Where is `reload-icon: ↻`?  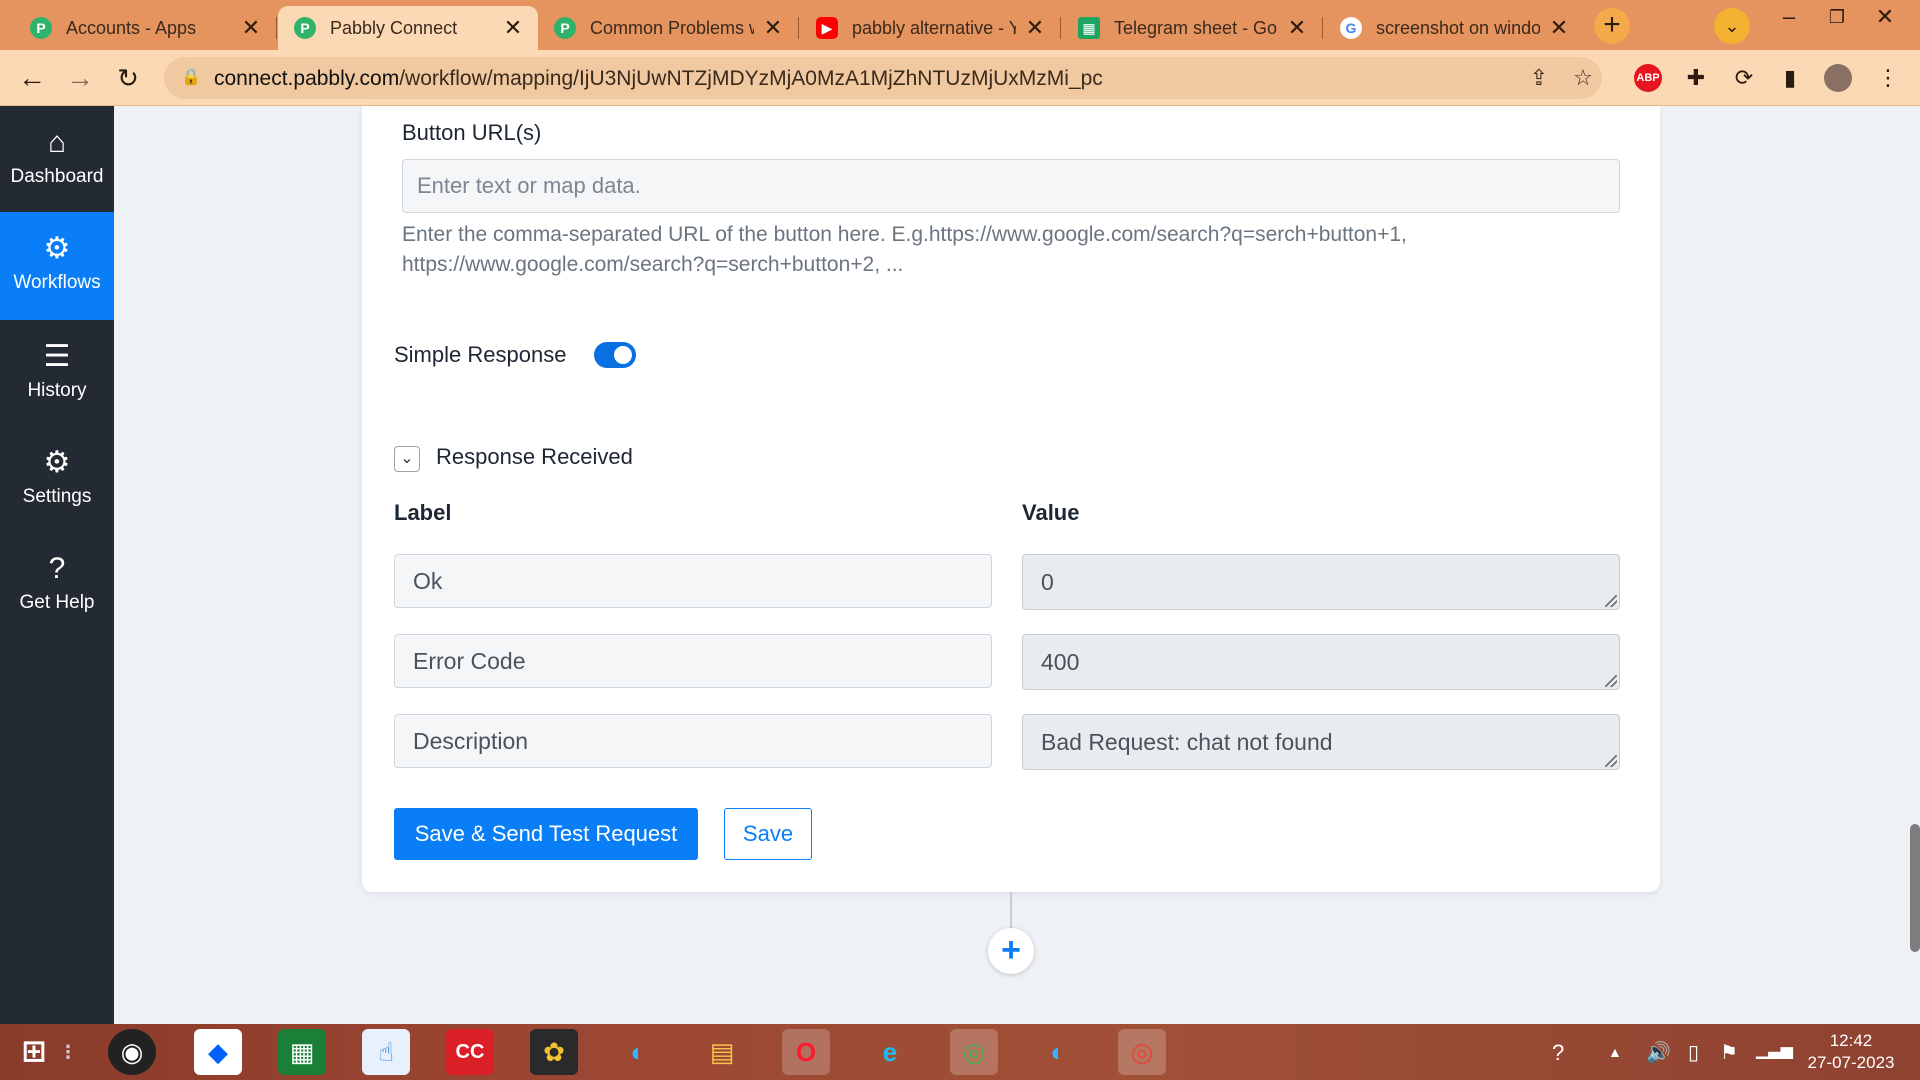 reload-icon: ↻ is located at coordinates (128, 78).